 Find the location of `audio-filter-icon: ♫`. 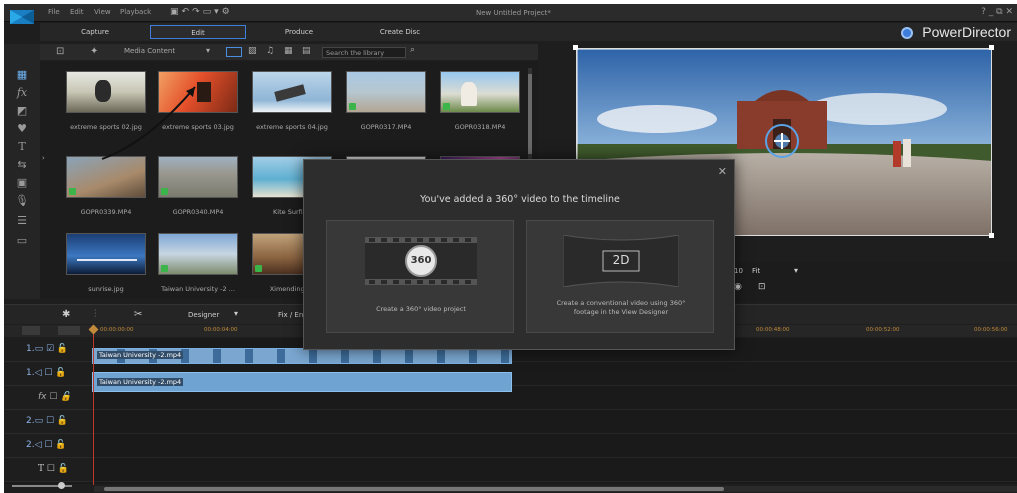

audio-filter-icon: ♫ is located at coordinates (270, 51).